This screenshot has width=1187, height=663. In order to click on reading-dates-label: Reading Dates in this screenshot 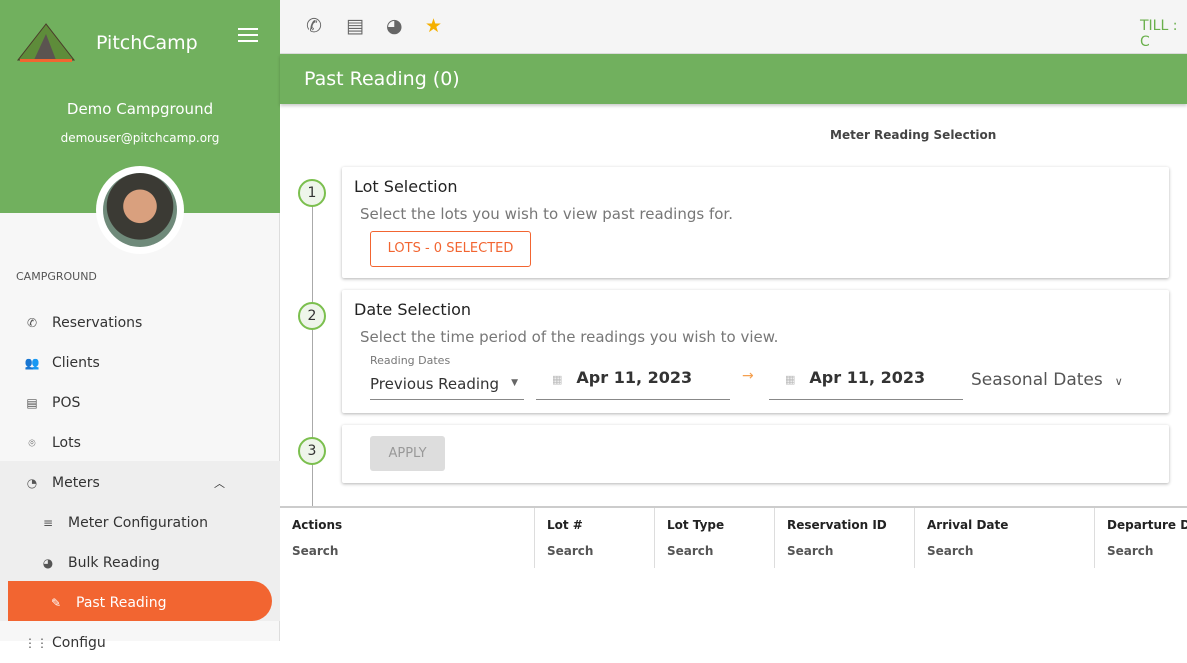, I will do `click(410, 360)`.